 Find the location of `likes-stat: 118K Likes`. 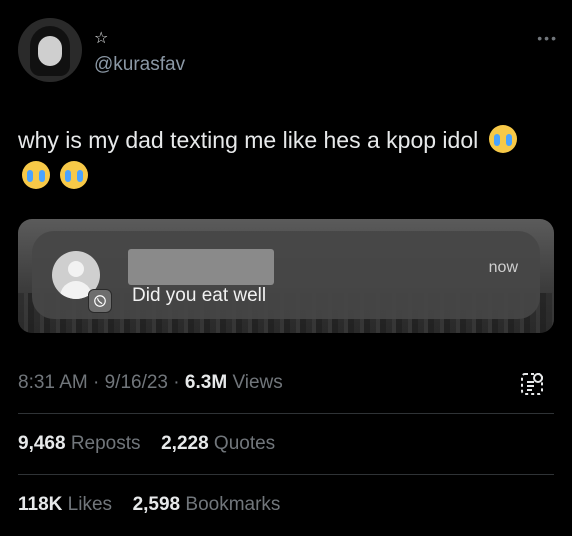

likes-stat: 118K Likes is located at coordinates (67, 504).